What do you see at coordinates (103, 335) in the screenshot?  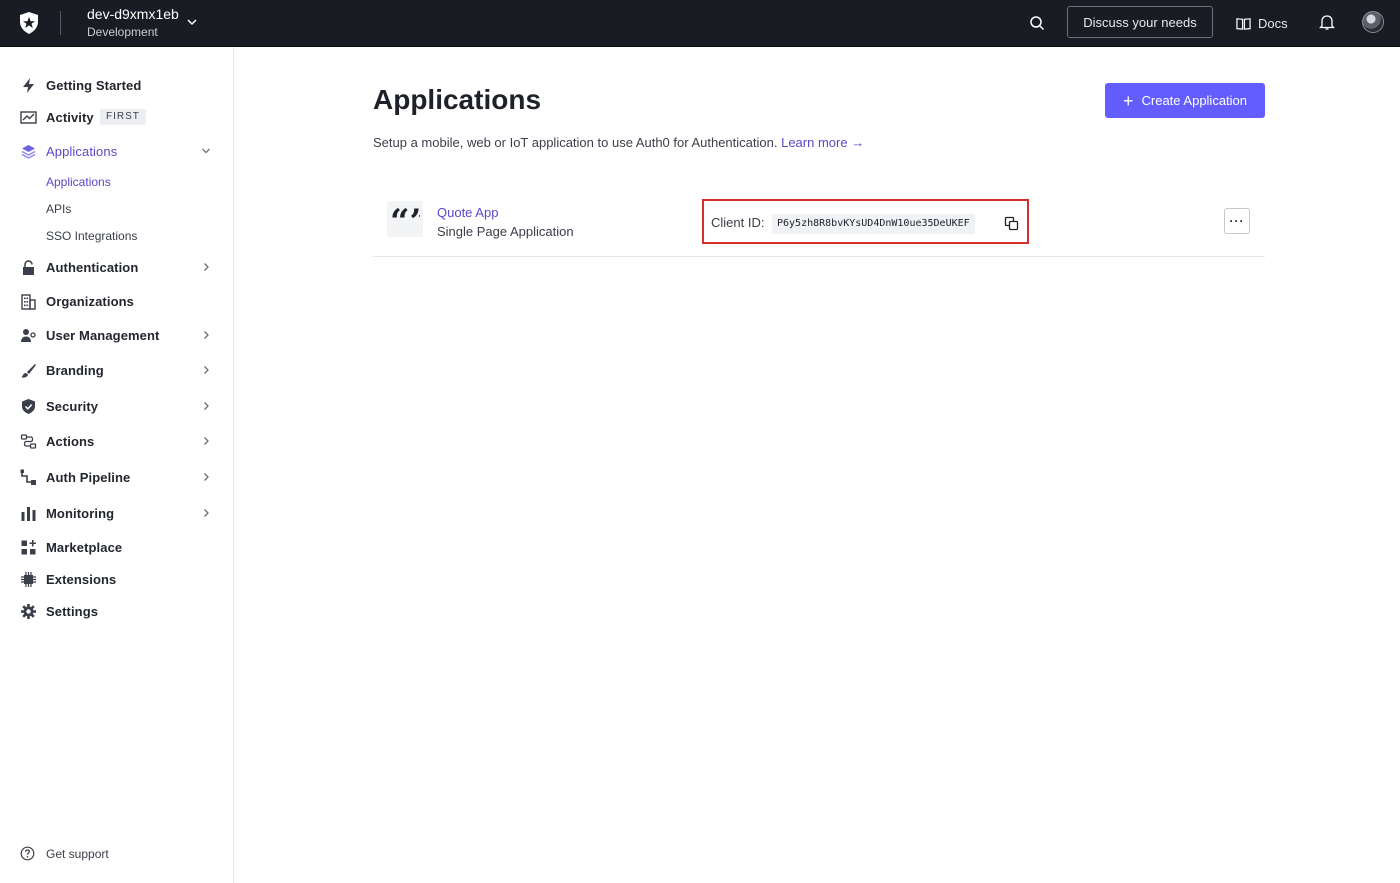 I see `sidebar-item-label: User Management` at bounding box center [103, 335].